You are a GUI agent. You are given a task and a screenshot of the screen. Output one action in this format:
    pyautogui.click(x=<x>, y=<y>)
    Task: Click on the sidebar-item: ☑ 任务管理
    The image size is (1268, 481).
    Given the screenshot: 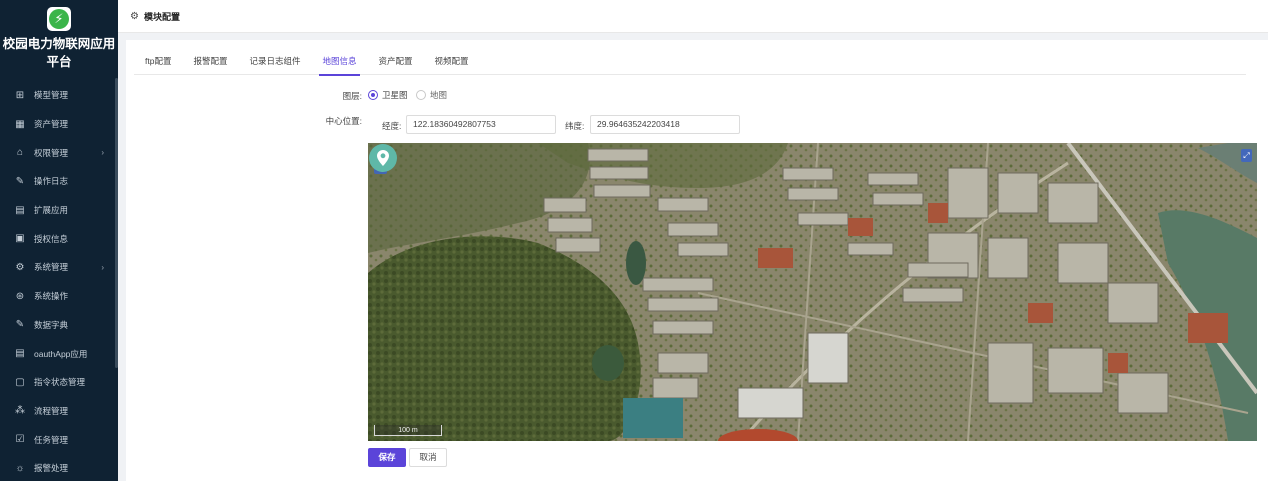 What is the action you would take?
    pyautogui.click(x=59, y=439)
    